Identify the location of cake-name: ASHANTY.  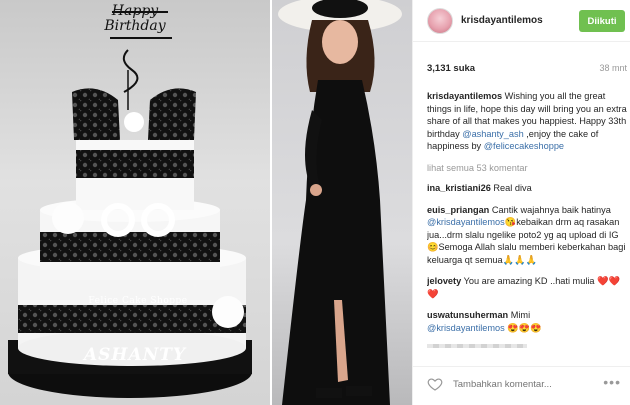
(135, 355).